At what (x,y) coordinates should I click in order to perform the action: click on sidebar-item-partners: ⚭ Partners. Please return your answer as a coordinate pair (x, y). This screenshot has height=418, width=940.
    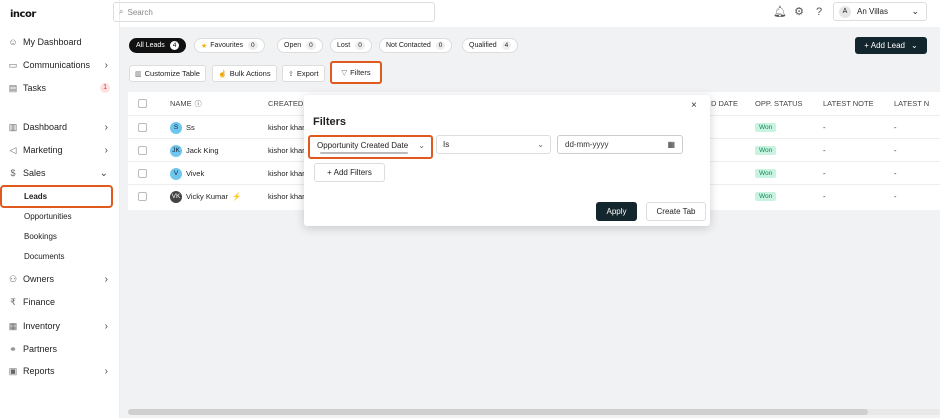
    Looking at the image, I should click on (60, 349).